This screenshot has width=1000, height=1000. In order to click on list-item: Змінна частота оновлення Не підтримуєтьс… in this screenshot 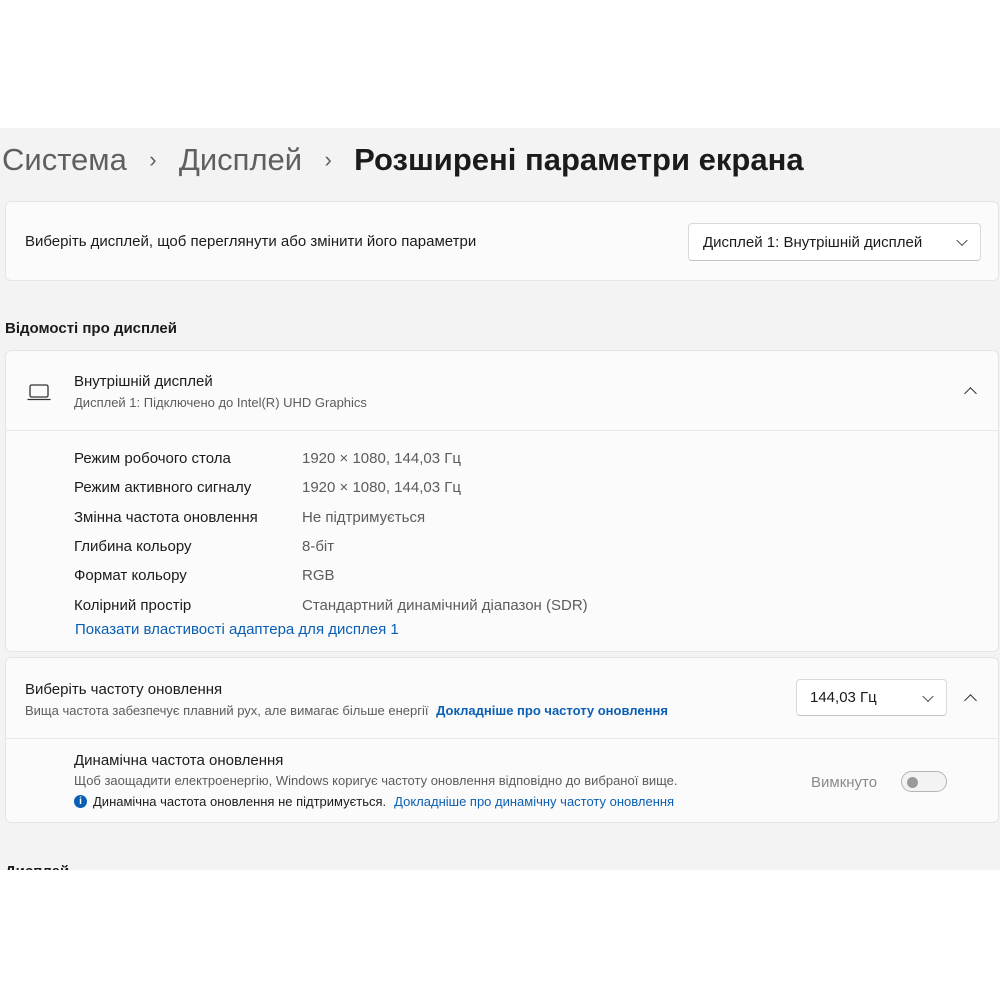, I will do `click(331, 517)`.